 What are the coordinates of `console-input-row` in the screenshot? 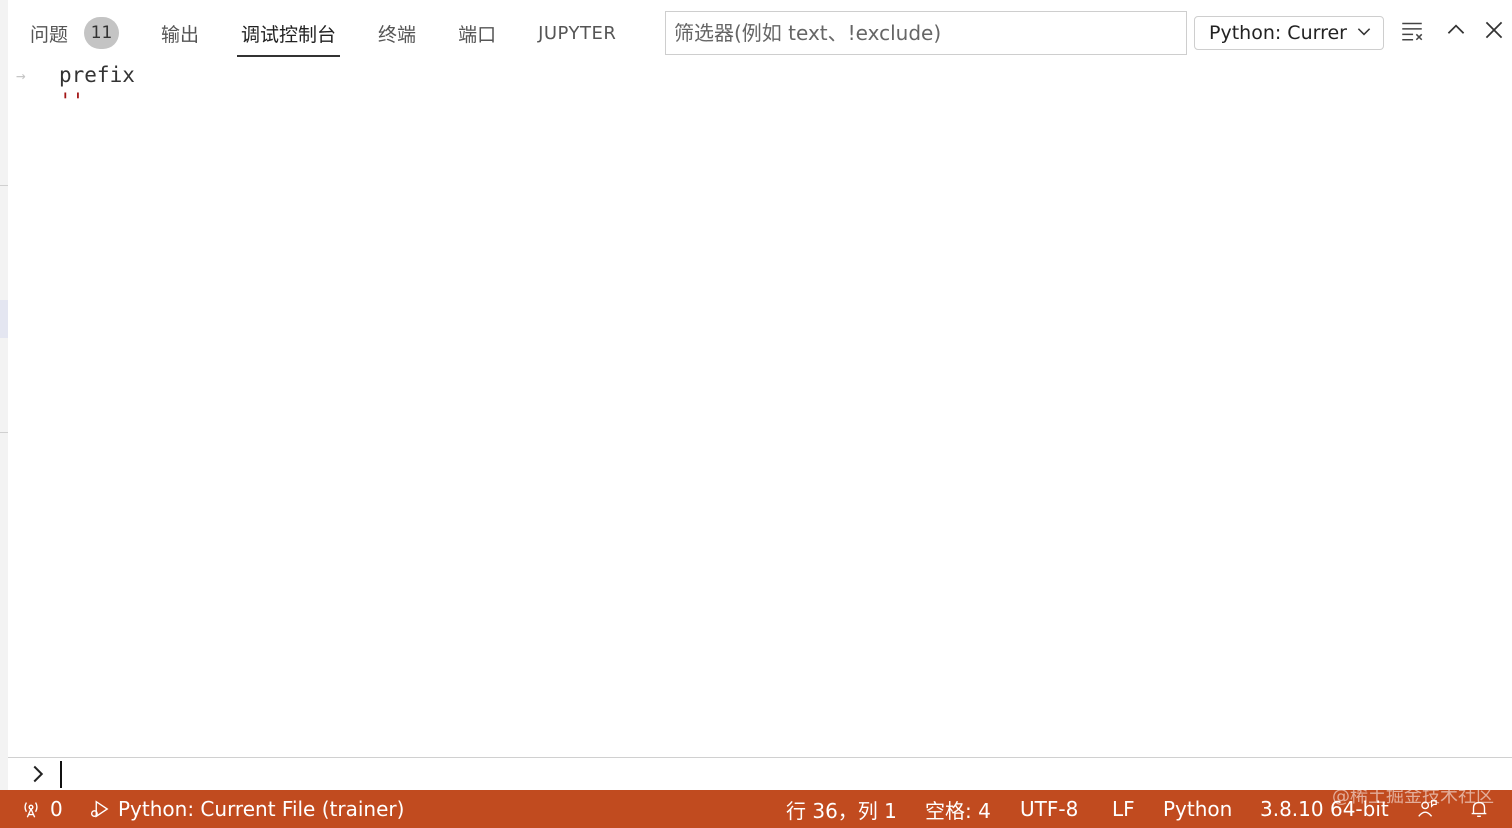 It's located at (760, 773).